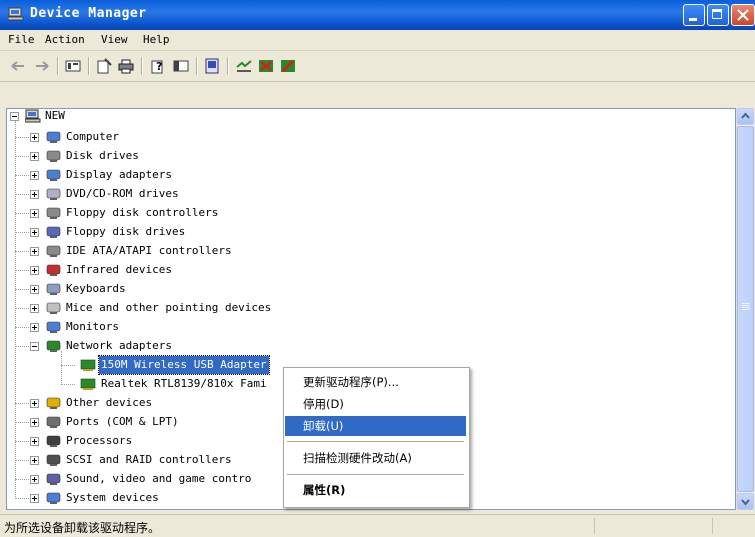  I want to click on ctx-properties-label: 属性(R), so click(324, 490).